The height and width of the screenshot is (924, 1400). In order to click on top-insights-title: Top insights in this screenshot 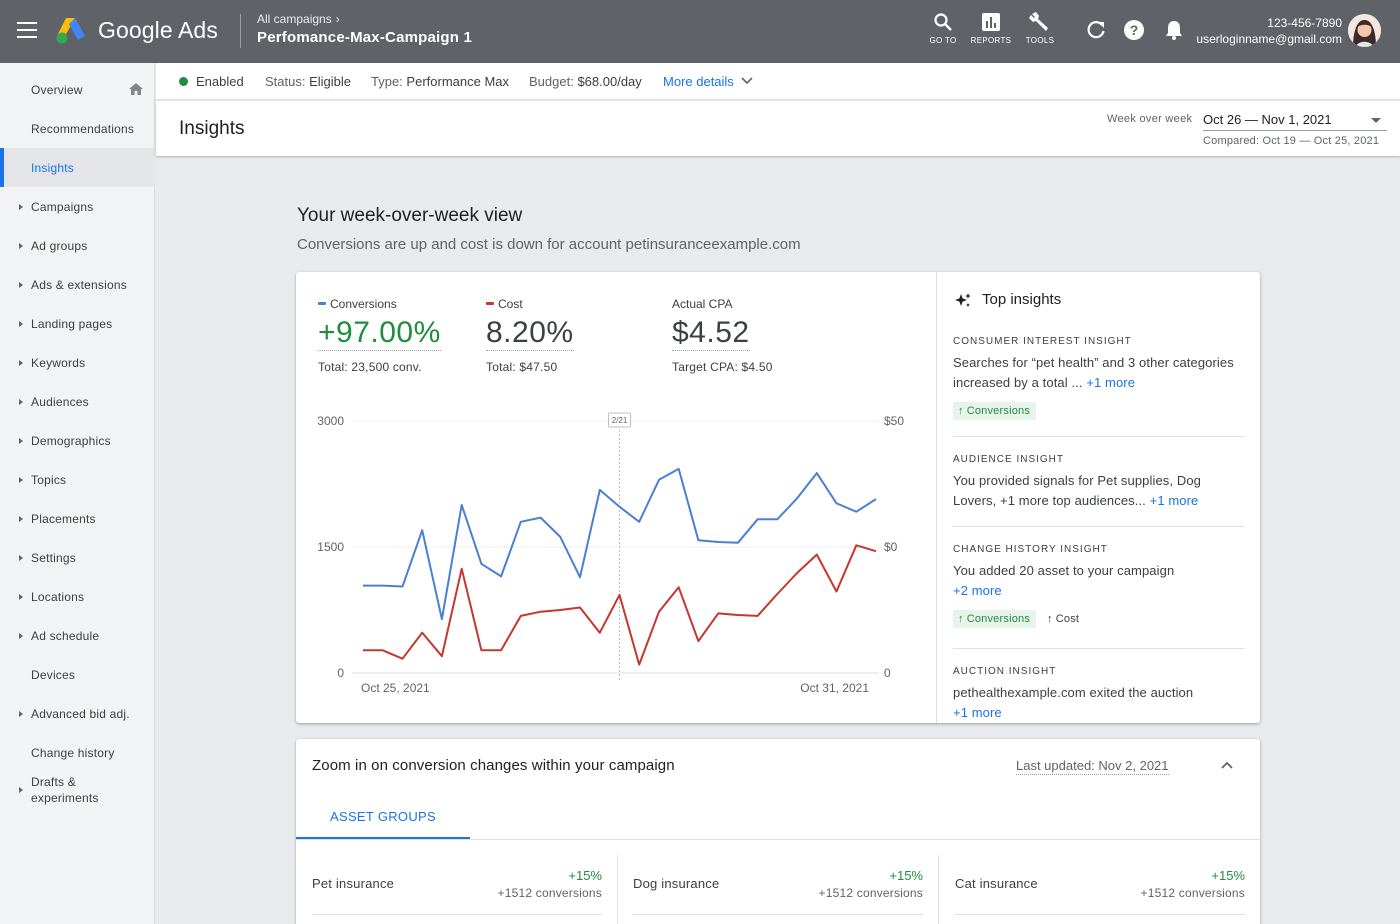, I will do `click(1022, 299)`.